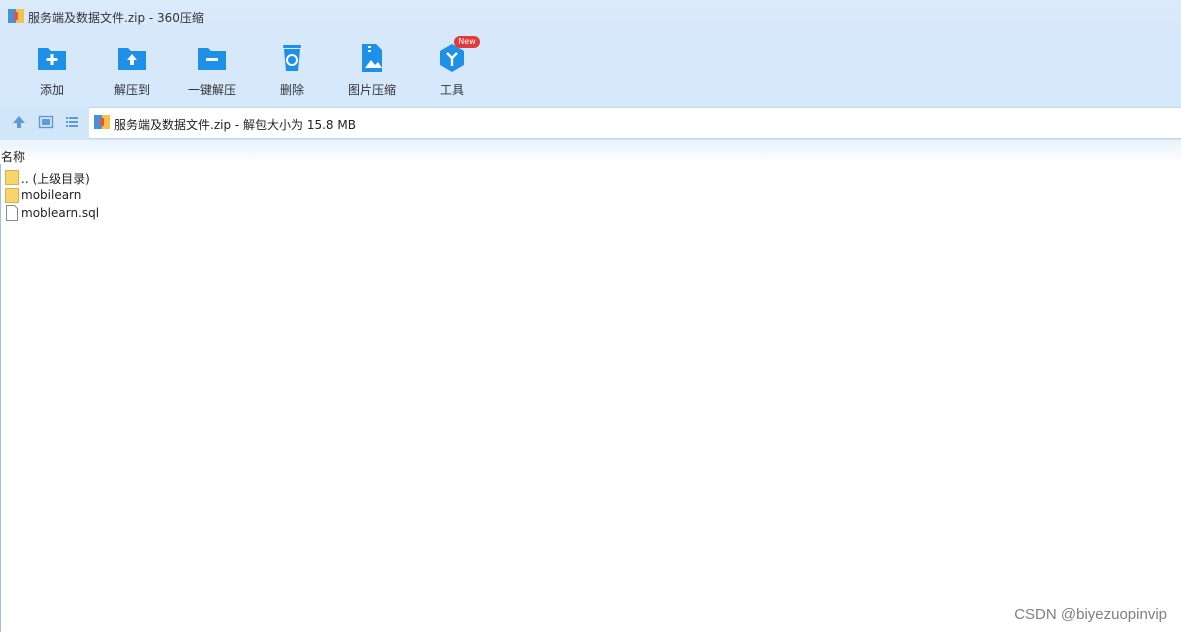 This screenshot has width=1181, height=632. I want to click on extract-to-icon, so click(132, 59).